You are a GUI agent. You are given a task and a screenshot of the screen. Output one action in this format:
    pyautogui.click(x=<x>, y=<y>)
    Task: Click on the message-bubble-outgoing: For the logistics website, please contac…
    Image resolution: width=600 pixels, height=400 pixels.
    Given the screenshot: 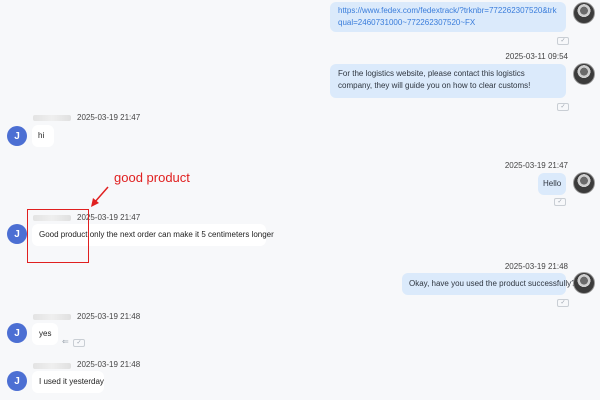 What is the action you would take?
    pyautogui.click(x=448, y=81)
    